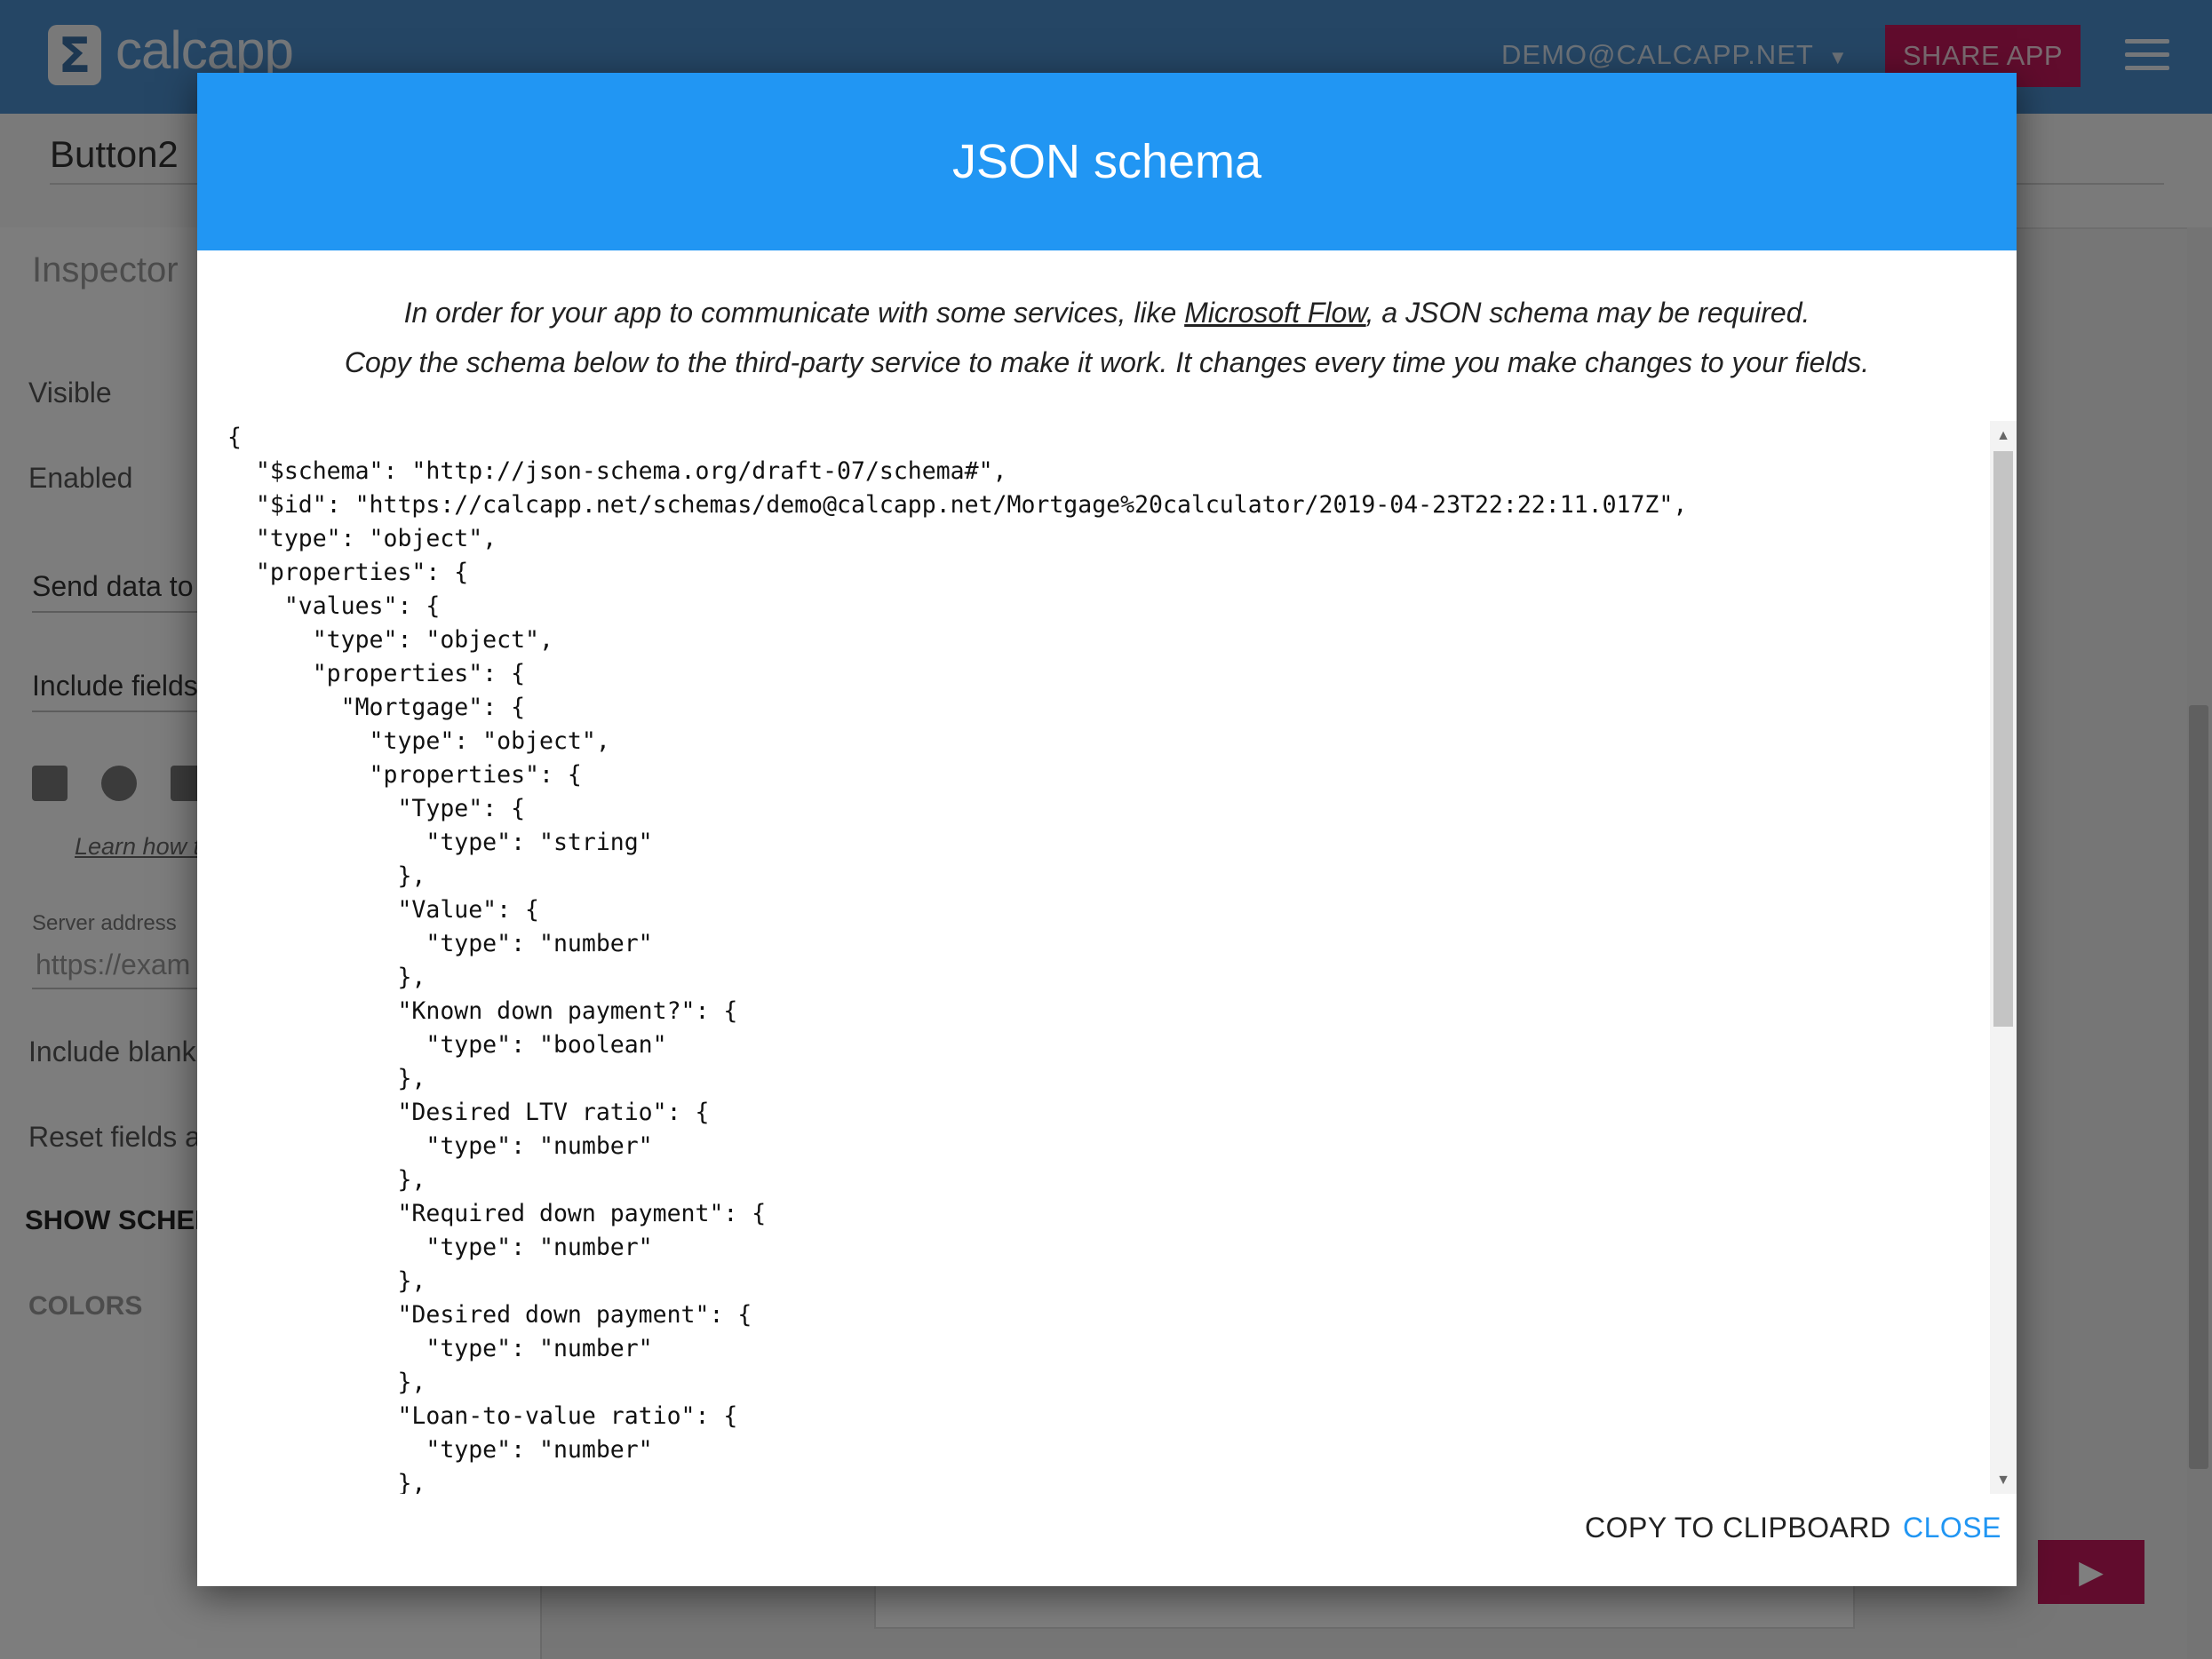 The image size is (2212, 1659). I want to click on close-button: CLOSE, so click(1952, 1528).